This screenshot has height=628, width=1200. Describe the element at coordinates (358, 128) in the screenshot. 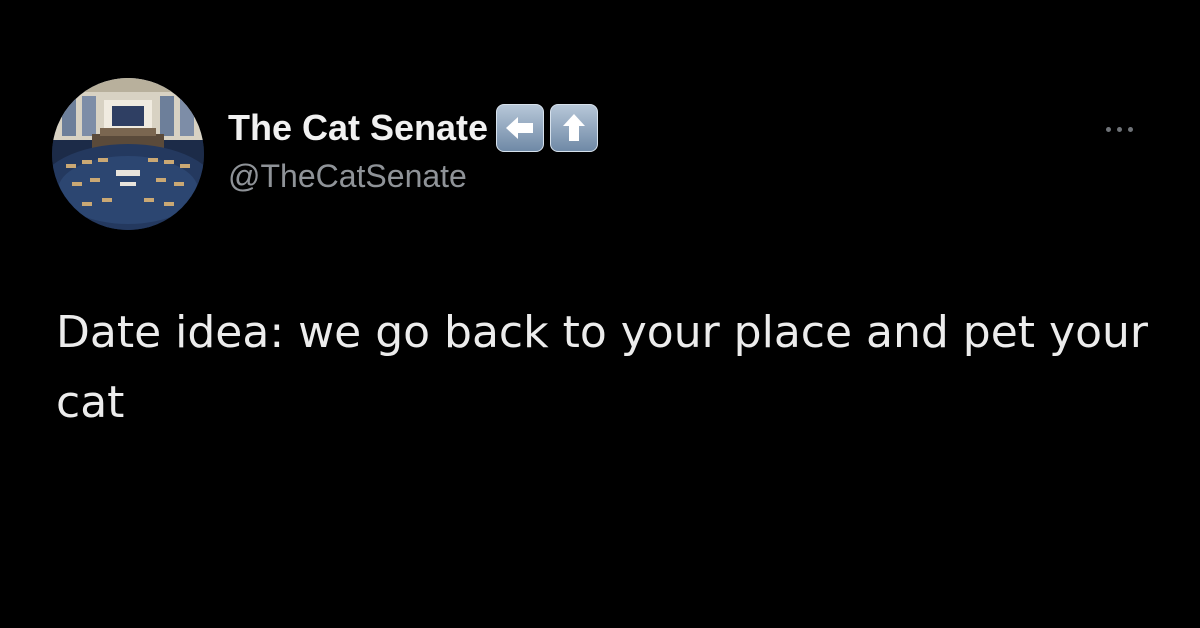

I see `display-name: The Cat Senate` at that location.